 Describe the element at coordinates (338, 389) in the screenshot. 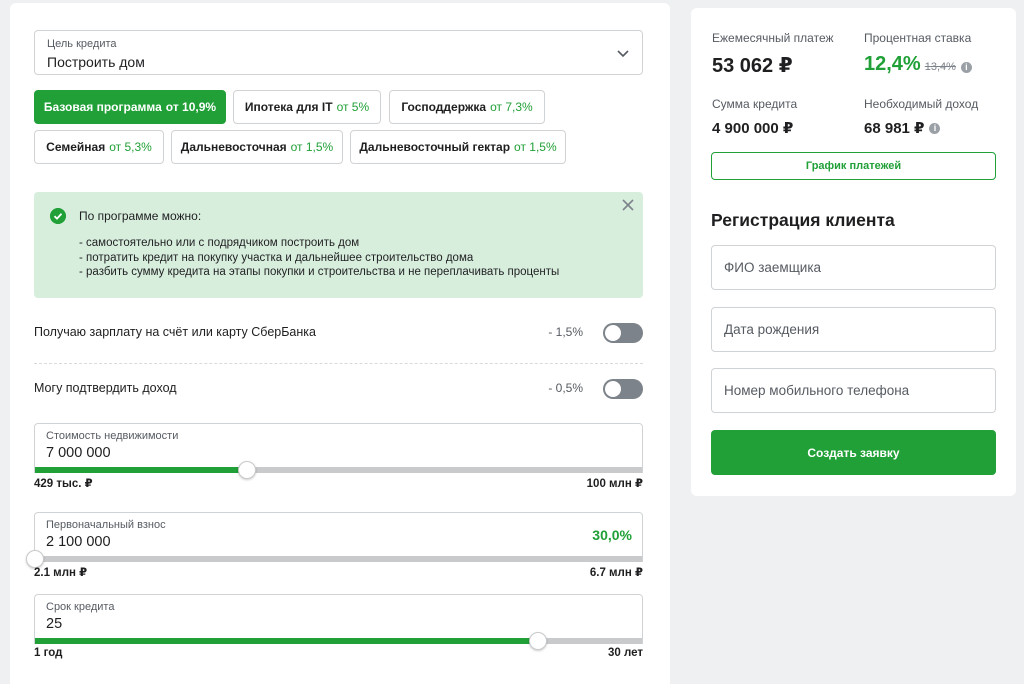

I see `income-proof-toggle-row: Могу подтвердить доход - 0,5%` at that location.